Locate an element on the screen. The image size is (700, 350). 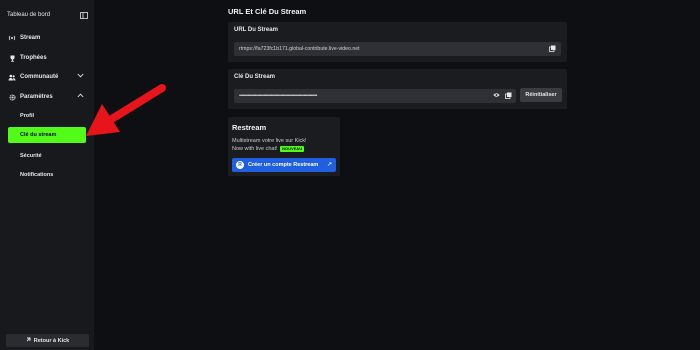
create-restream-account-button: R Créer un compte Restream ↗ is located at coordinates (284, 165).